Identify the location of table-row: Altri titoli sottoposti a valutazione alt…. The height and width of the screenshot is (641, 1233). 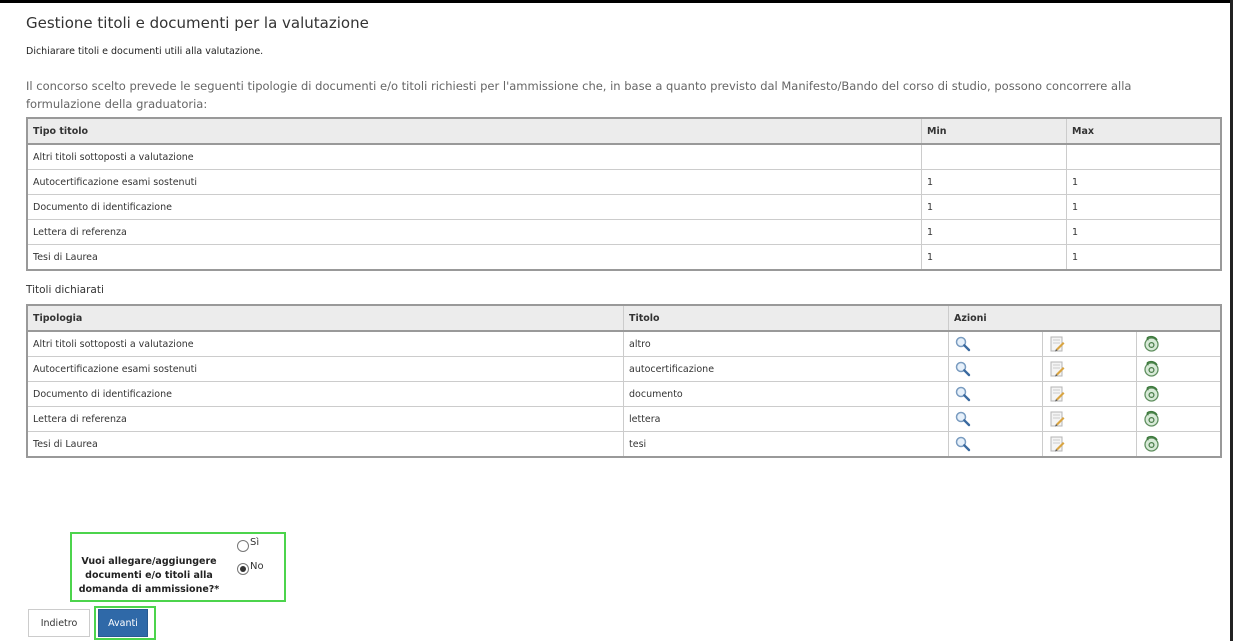
(624, 343).